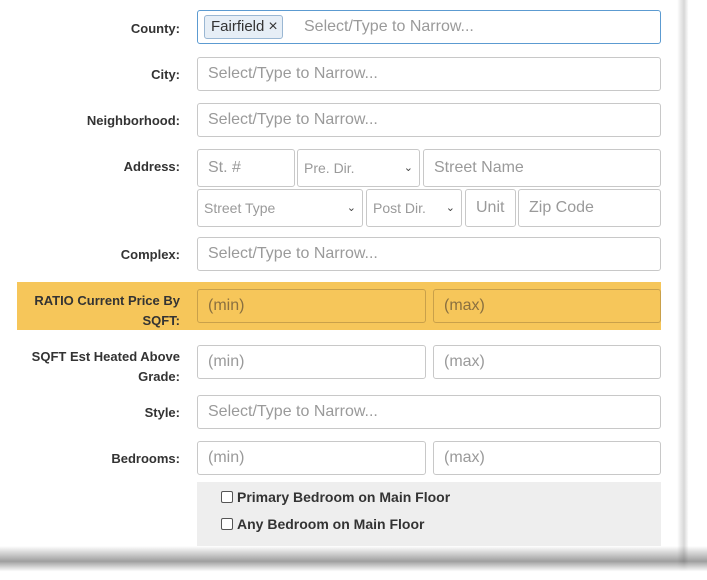  I want to click on ratio-label-line1: RATIO Current Price By, so click(107, 300).